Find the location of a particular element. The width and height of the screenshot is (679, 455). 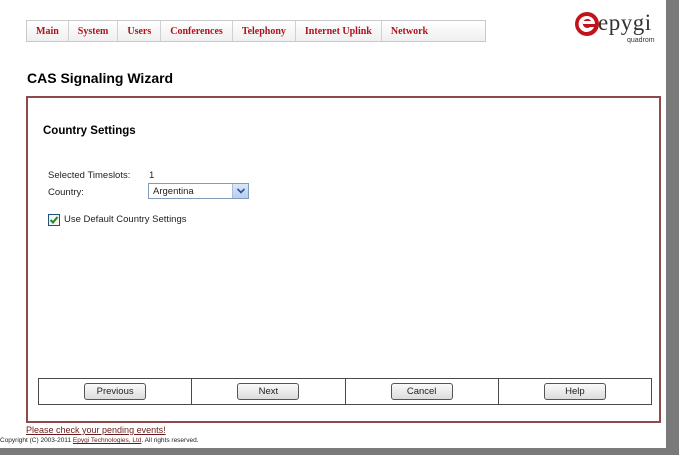

next-cell: Next is located at coordinates (269, 391).